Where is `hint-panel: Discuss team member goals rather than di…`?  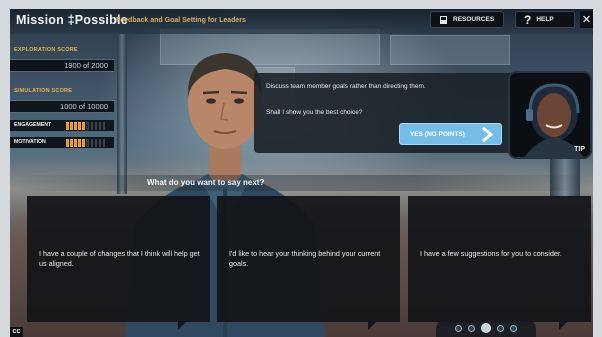 hint-panel: Discuss team member goals rather than di… is located at coordinates (384, 113).